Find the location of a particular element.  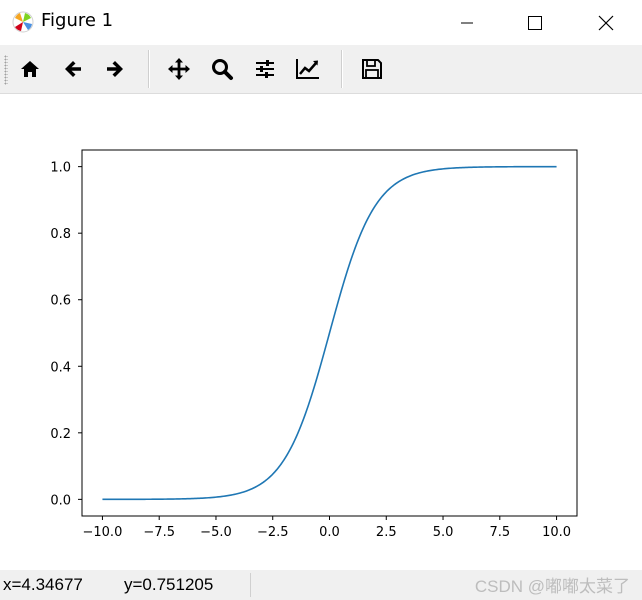

x-axis: −10.0 −7.5 −5.0 −2.5 0.0 2.5 5.0 7.5 10.0 is located at coordinates (327, 528).